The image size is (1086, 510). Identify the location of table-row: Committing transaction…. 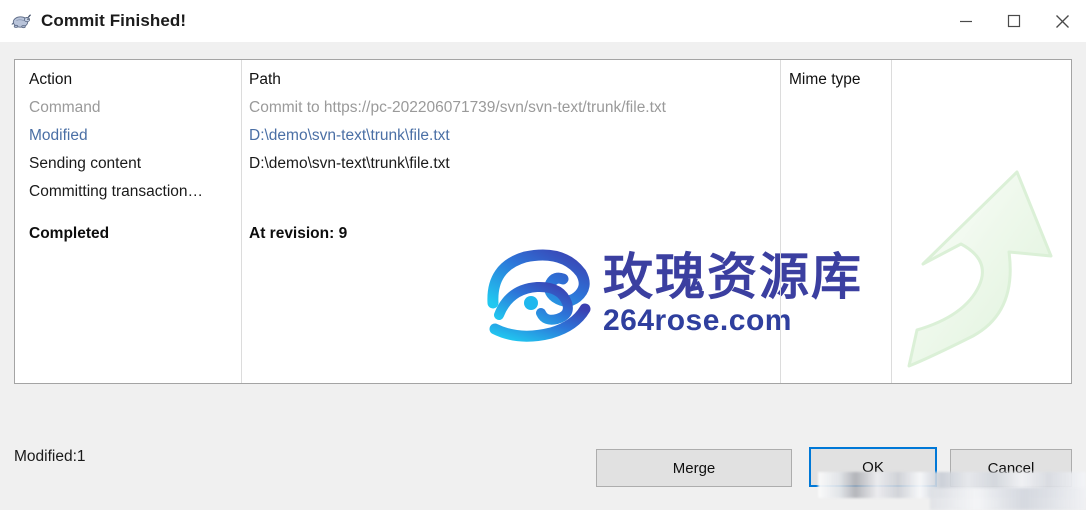
(543, 191).